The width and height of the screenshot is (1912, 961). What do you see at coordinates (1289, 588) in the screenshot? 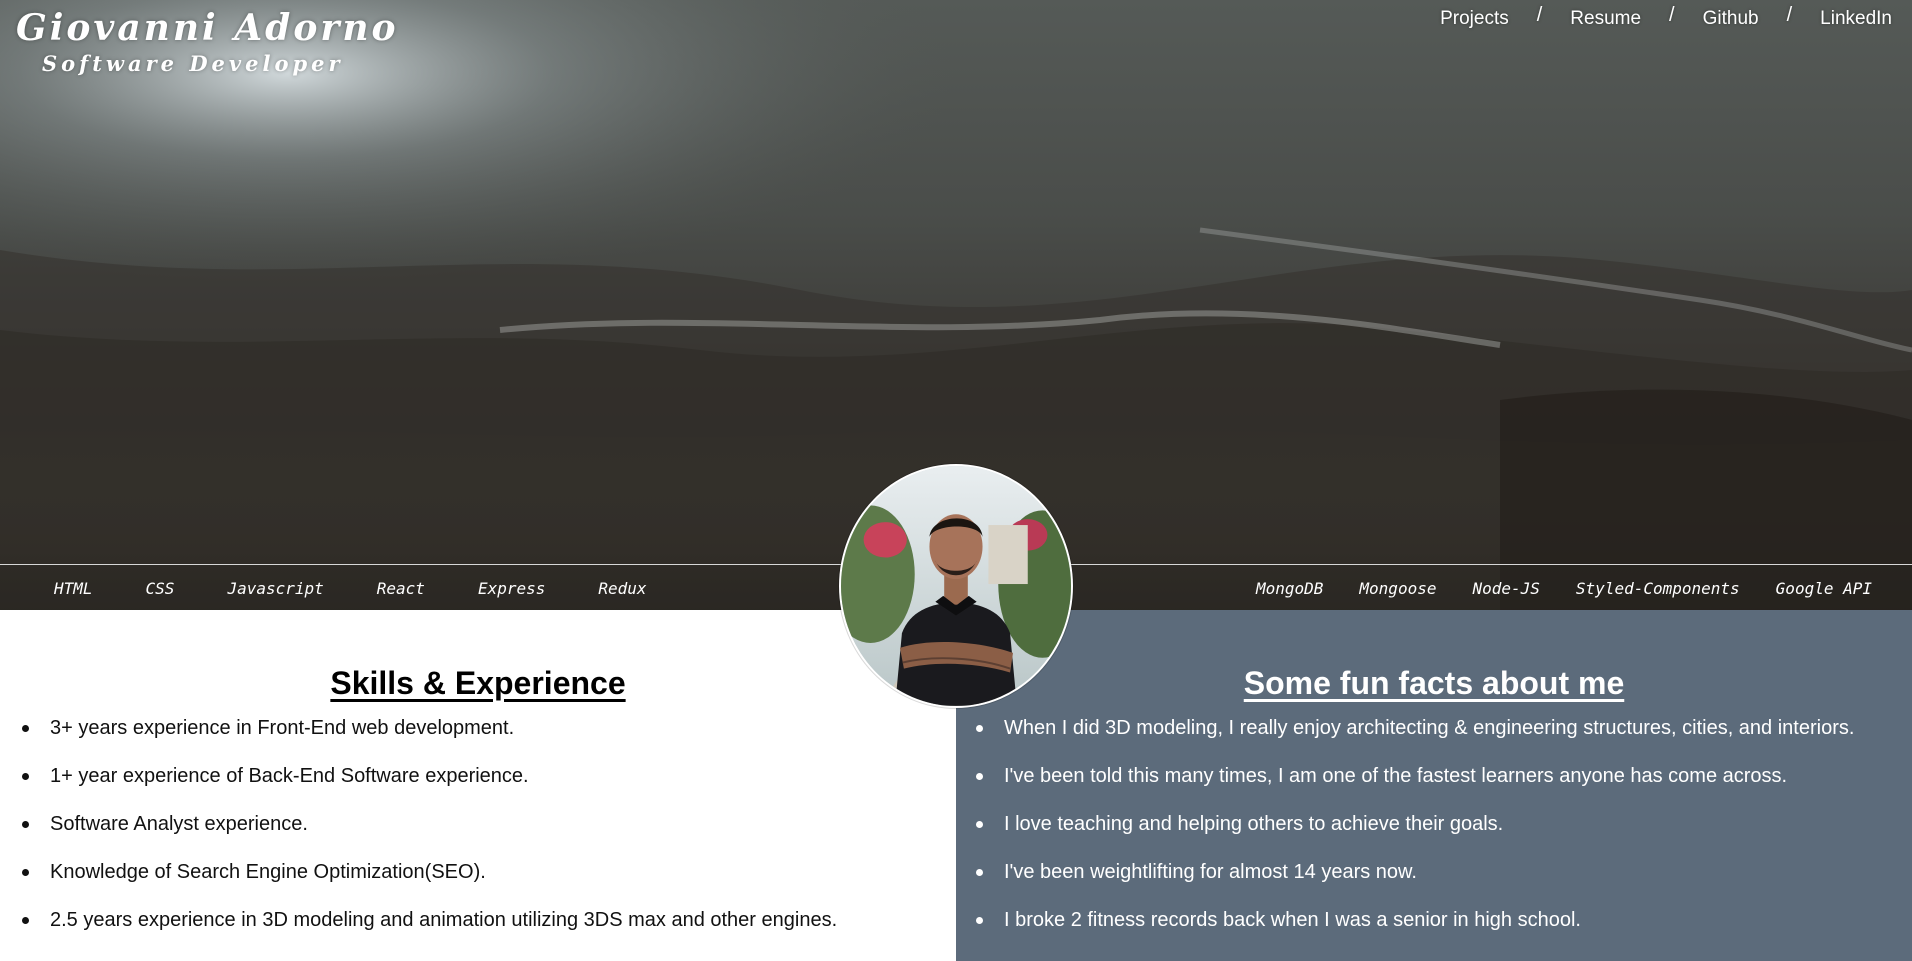
I see `skill-tag-mongodb: MongoDB` at bounding box center [1289, 588].